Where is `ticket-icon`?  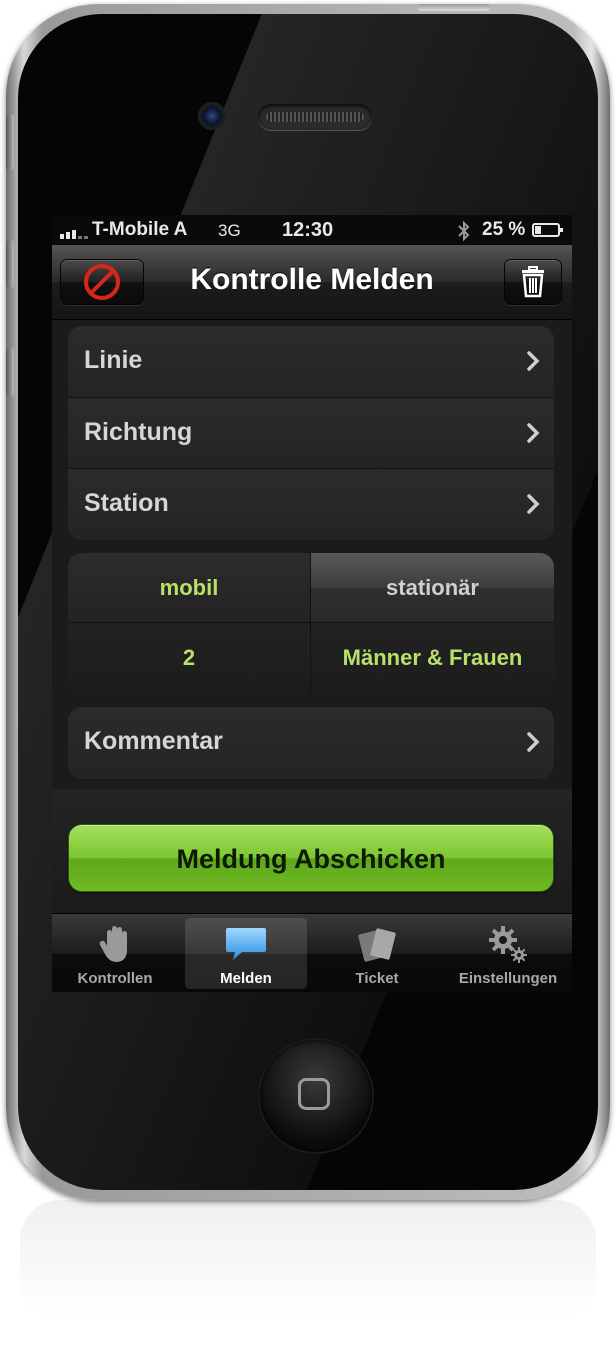
ticket-icon is located at coordinates (377, 945).